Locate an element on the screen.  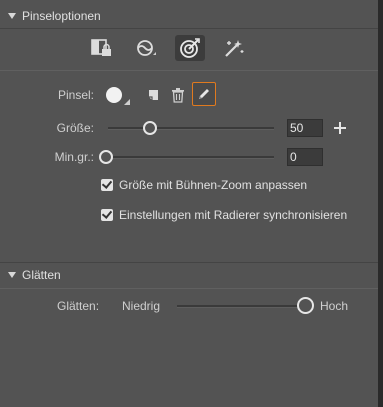
magic-wand-button is located at coordinates (234, 48).